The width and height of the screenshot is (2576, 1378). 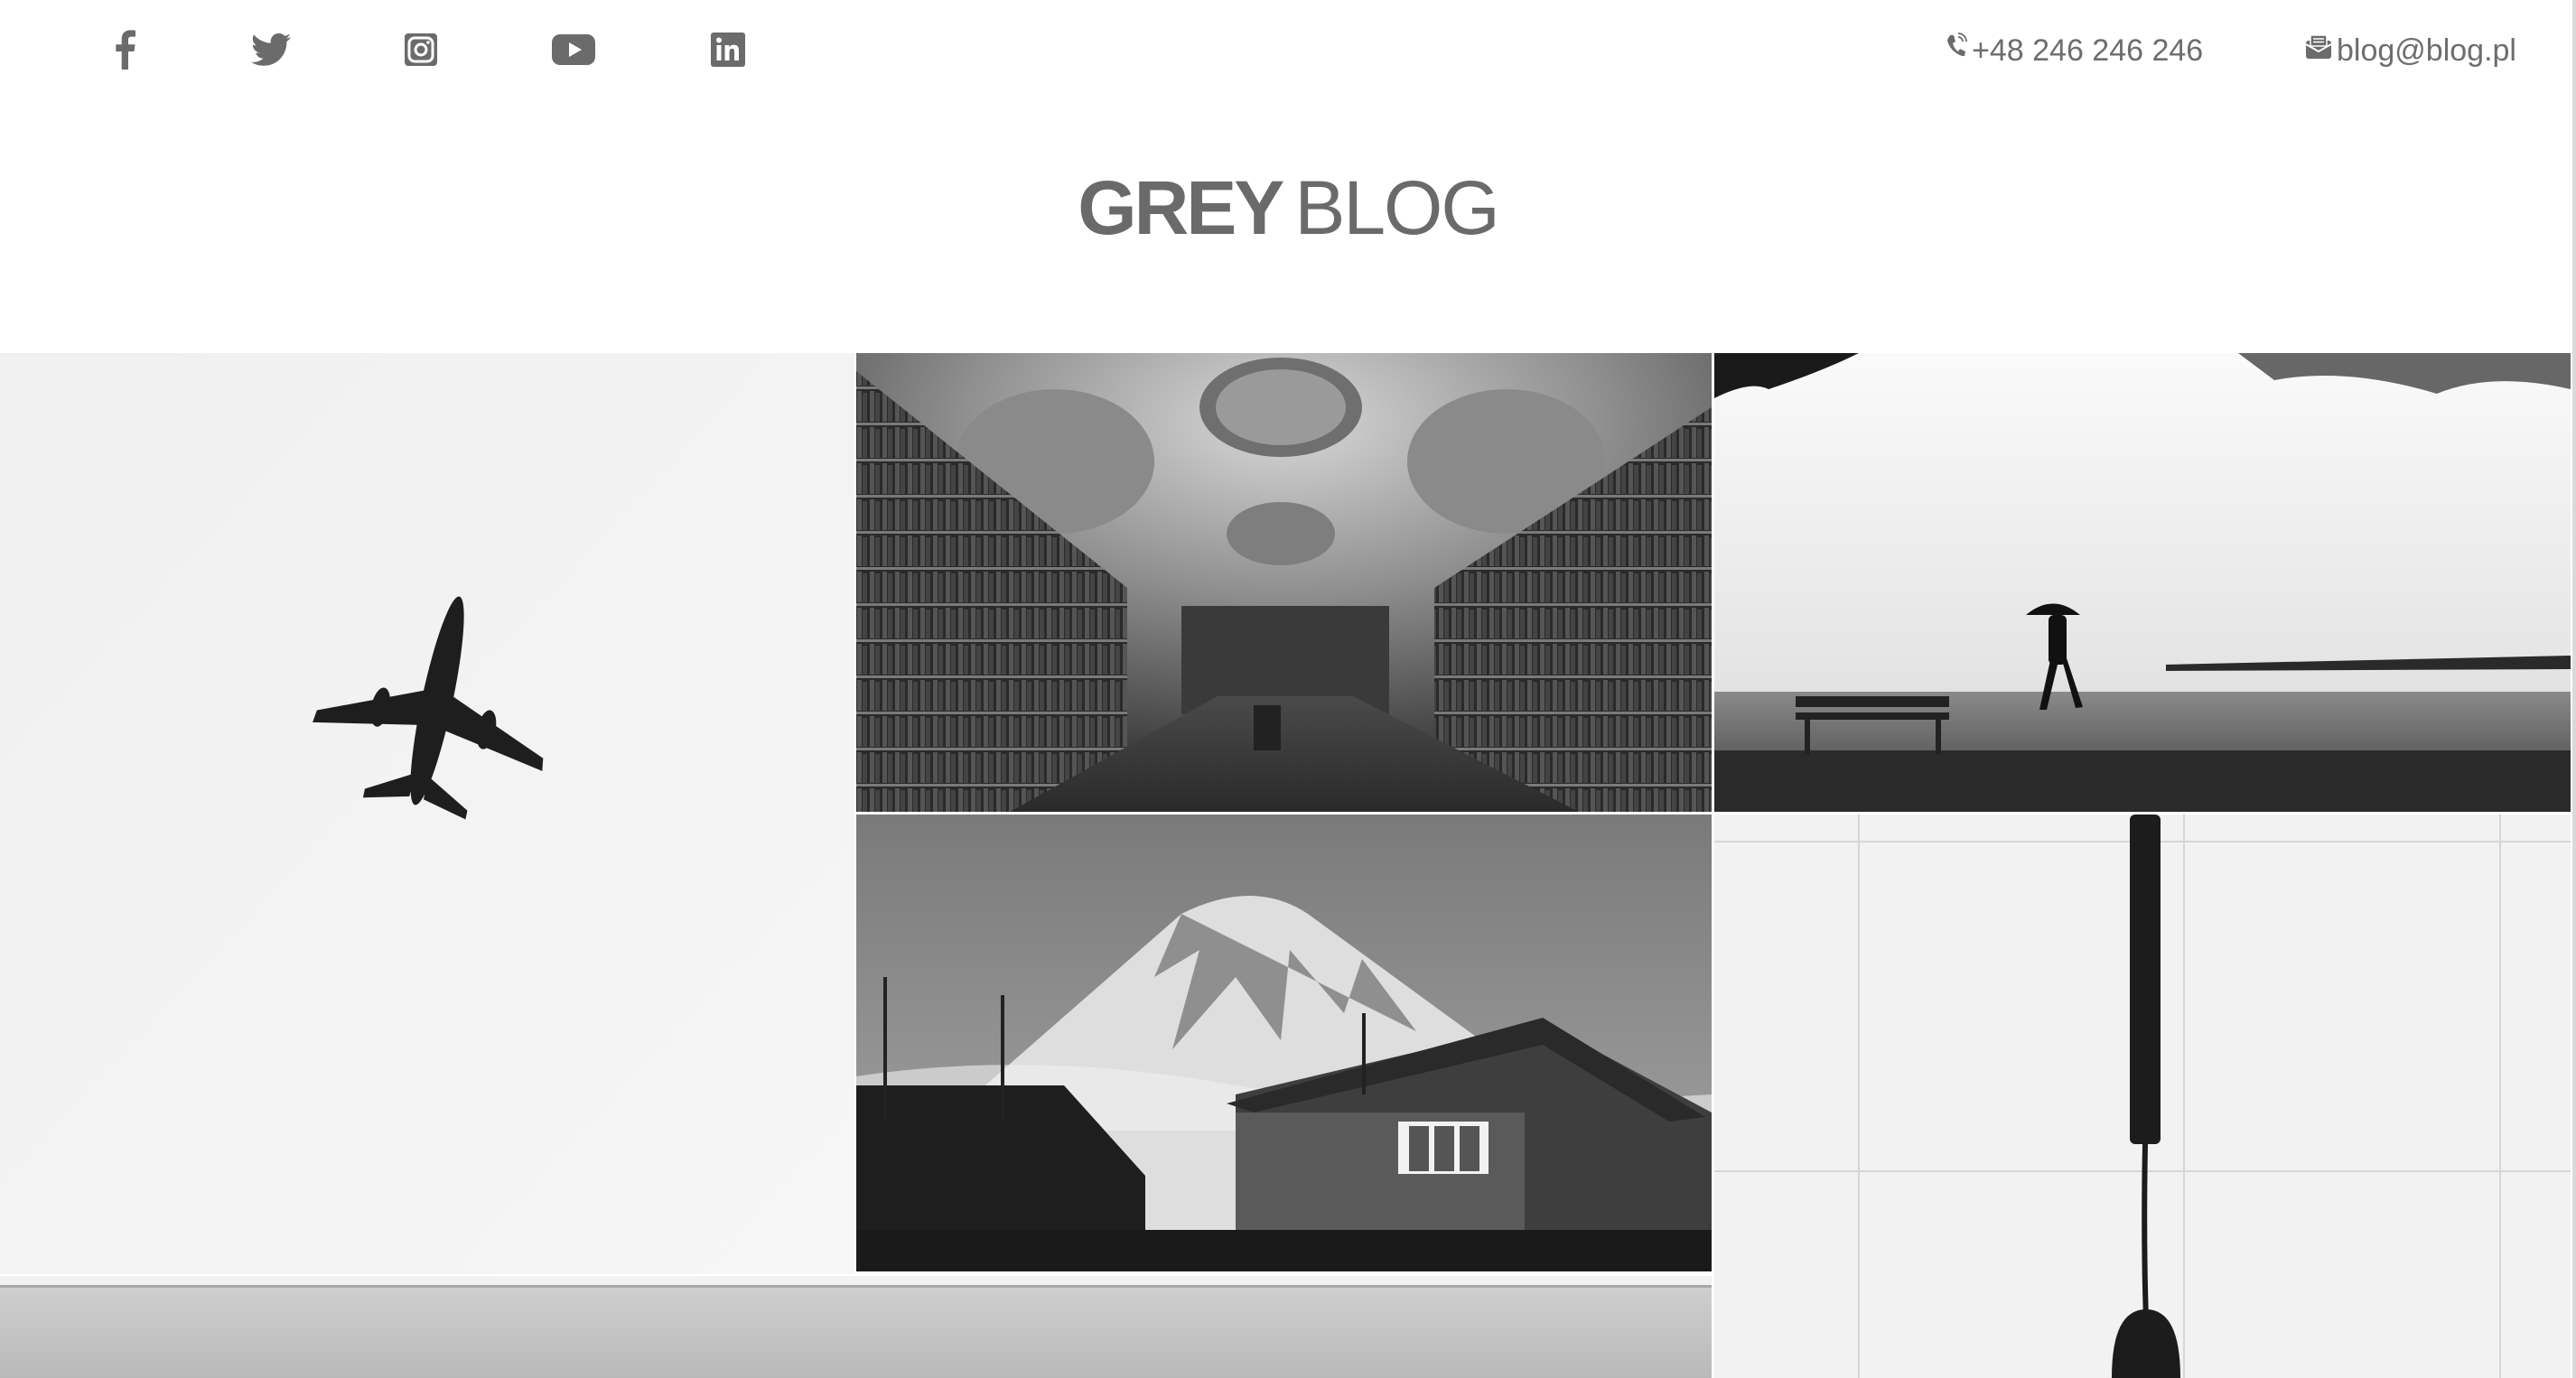 I want to click on site-title: GREY BLOG, so click(x=1288, y=208).